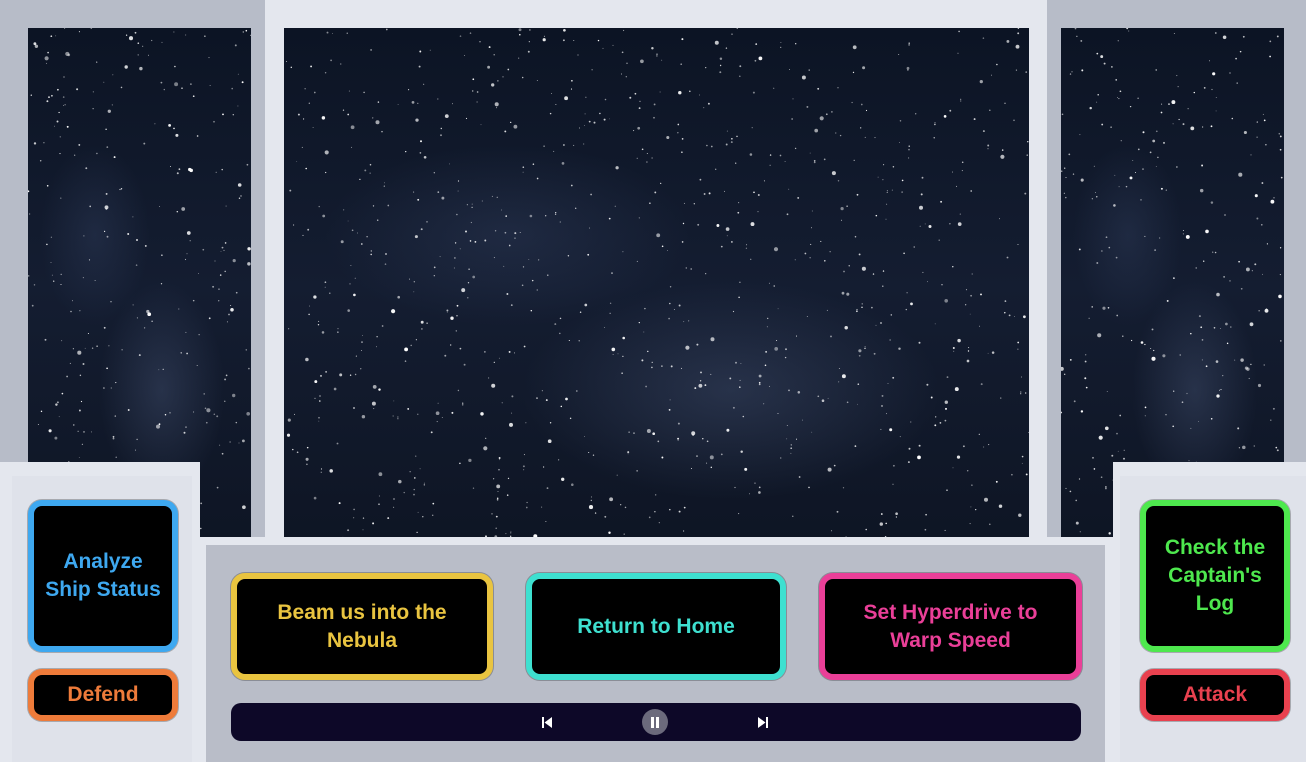 This screenshot has width=1306, height=762. I want to click on audio-player-bar, so click(656, 722).